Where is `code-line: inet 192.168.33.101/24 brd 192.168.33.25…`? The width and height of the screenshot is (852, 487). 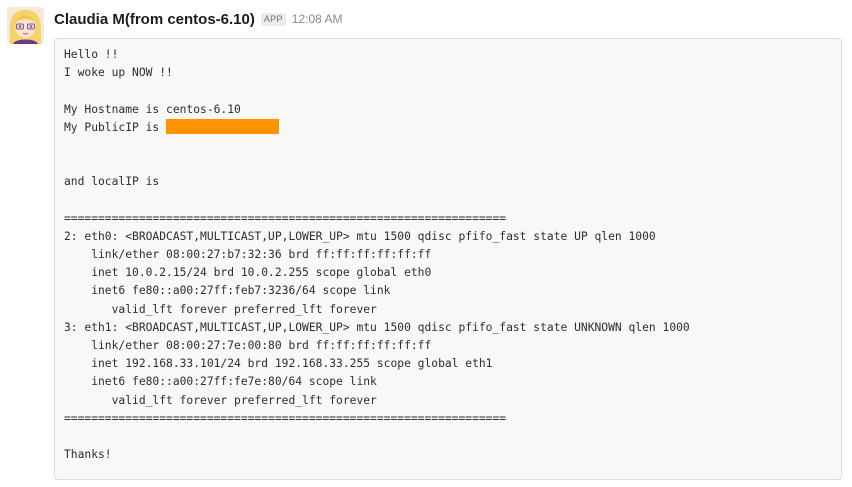
code-line: inet 192.168.33.101/24 brd 192.168.33.25… is located at coordinates (452, 364).